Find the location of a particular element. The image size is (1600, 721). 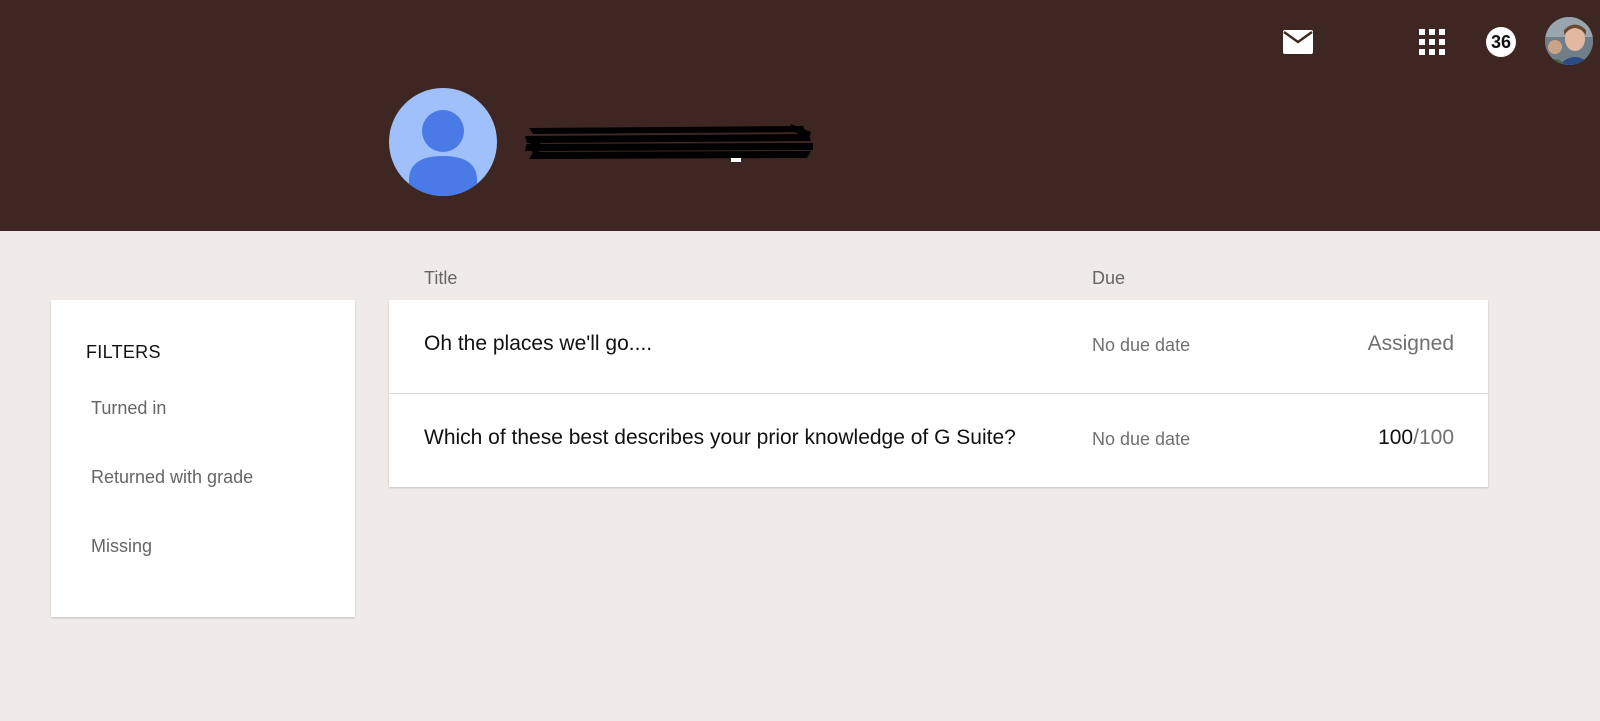

grade-score: 100 is located at coordinates (1396, 437).